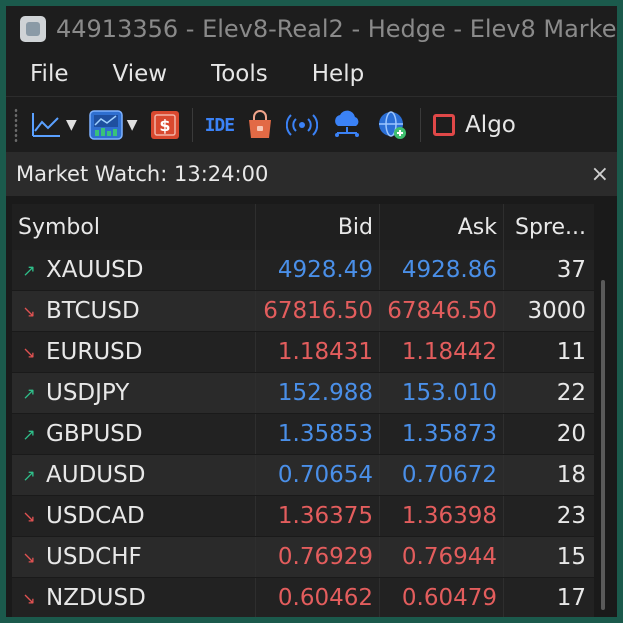 This screenshot has height=623, width=623. Describe the element at coordinates (571, 598) in the screenshot. I see `spread-cell: 17` at that location.